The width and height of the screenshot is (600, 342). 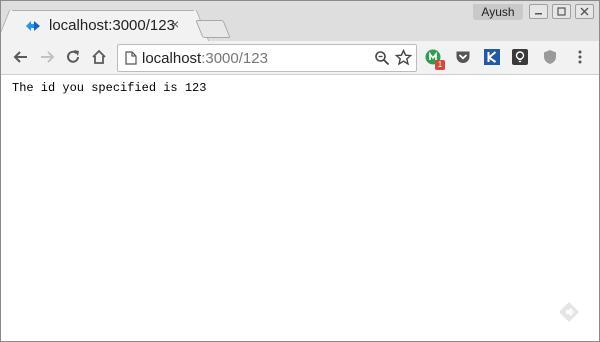 What do you see at coordinates (47, 57) in the screenshot?
I see `forward-arrow-icon` at bounding box center [47, 57].